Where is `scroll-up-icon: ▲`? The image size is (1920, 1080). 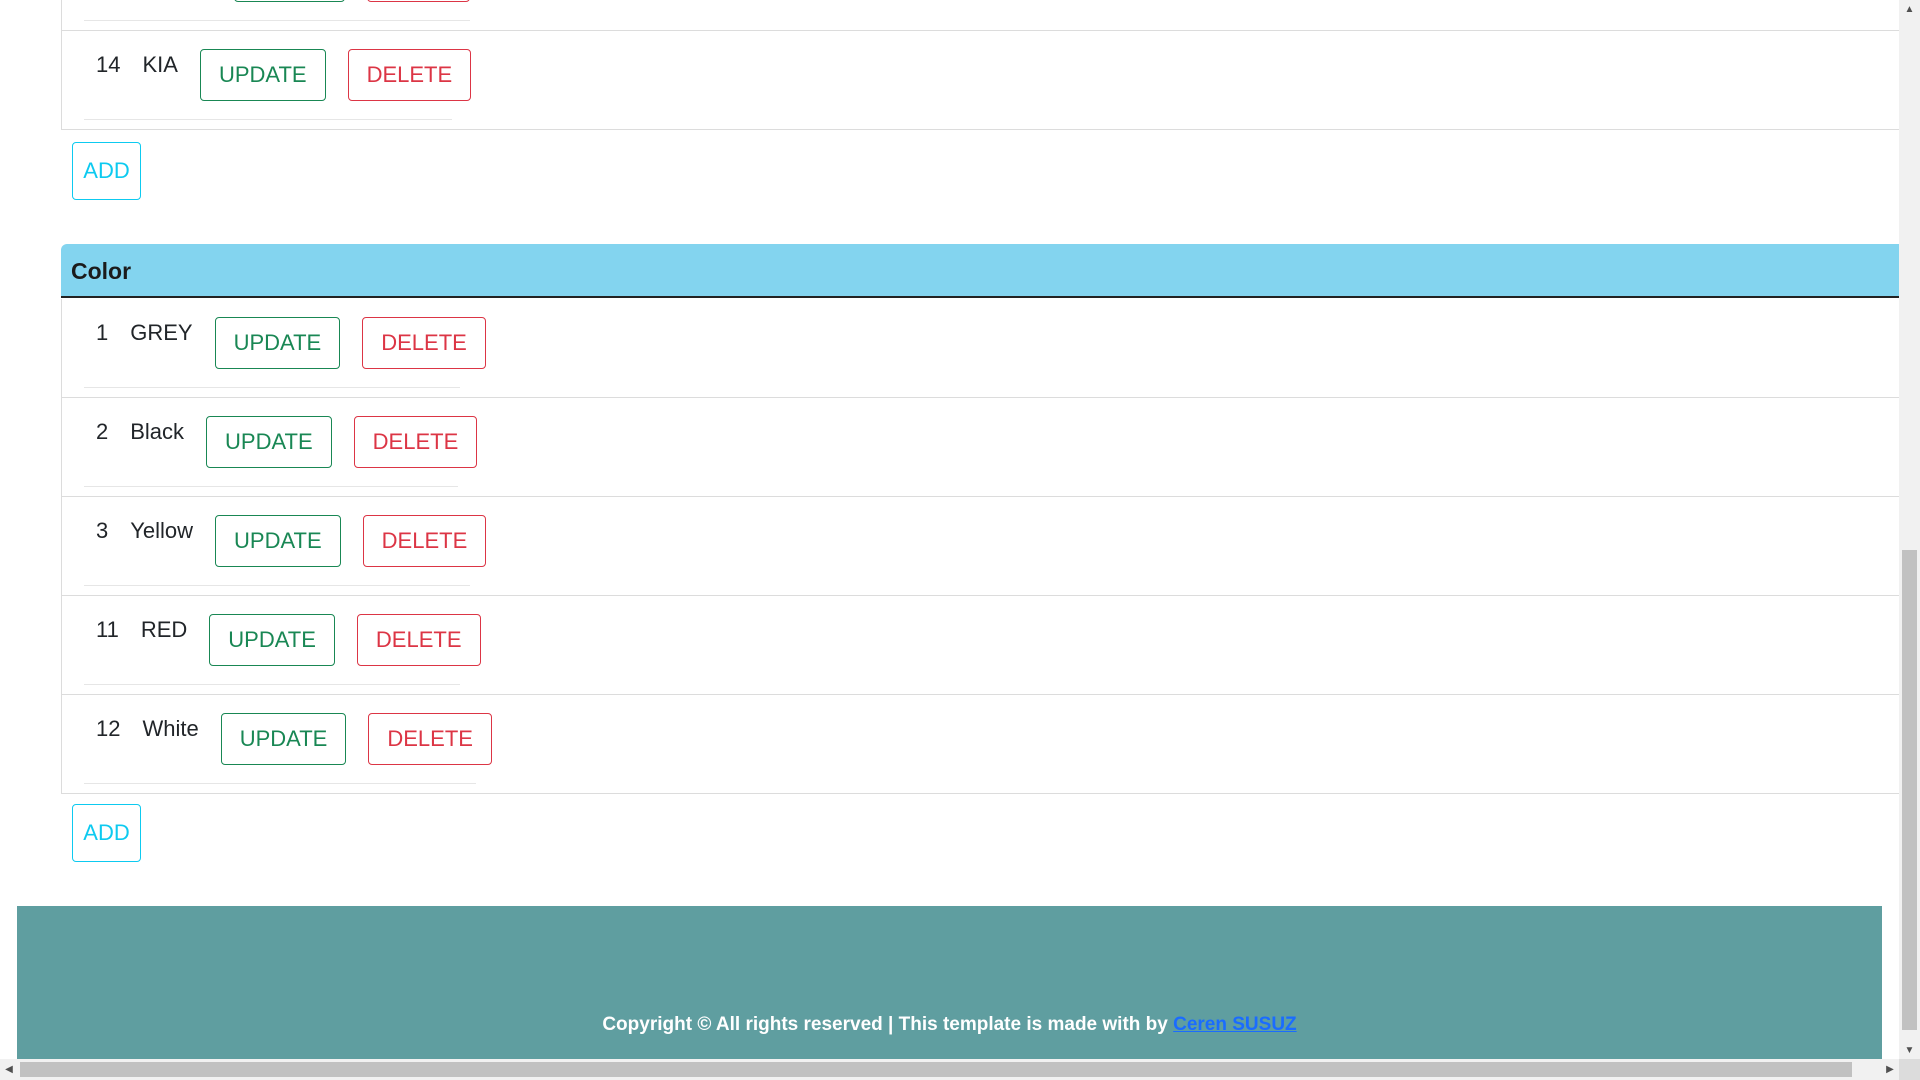
scroll-up-icon: ▲ is located at coordinates (1909, 9).